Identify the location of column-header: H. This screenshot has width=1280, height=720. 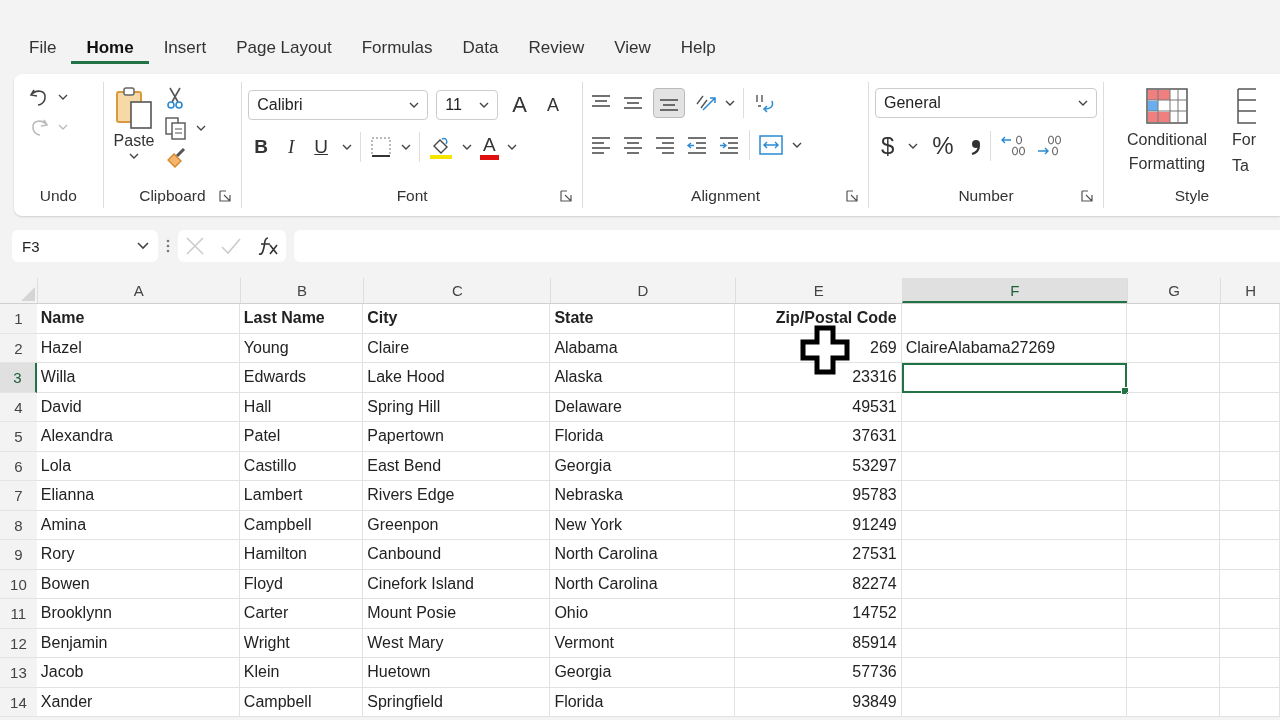
(1250, 290).